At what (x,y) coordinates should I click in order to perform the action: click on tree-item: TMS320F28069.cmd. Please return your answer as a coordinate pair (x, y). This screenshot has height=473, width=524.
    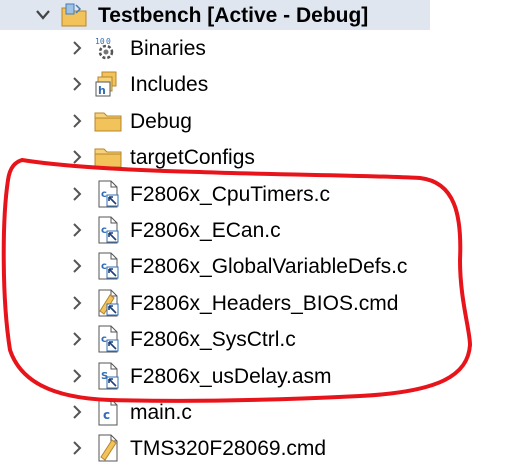
    Looking at the image, I should click on (262, 448).